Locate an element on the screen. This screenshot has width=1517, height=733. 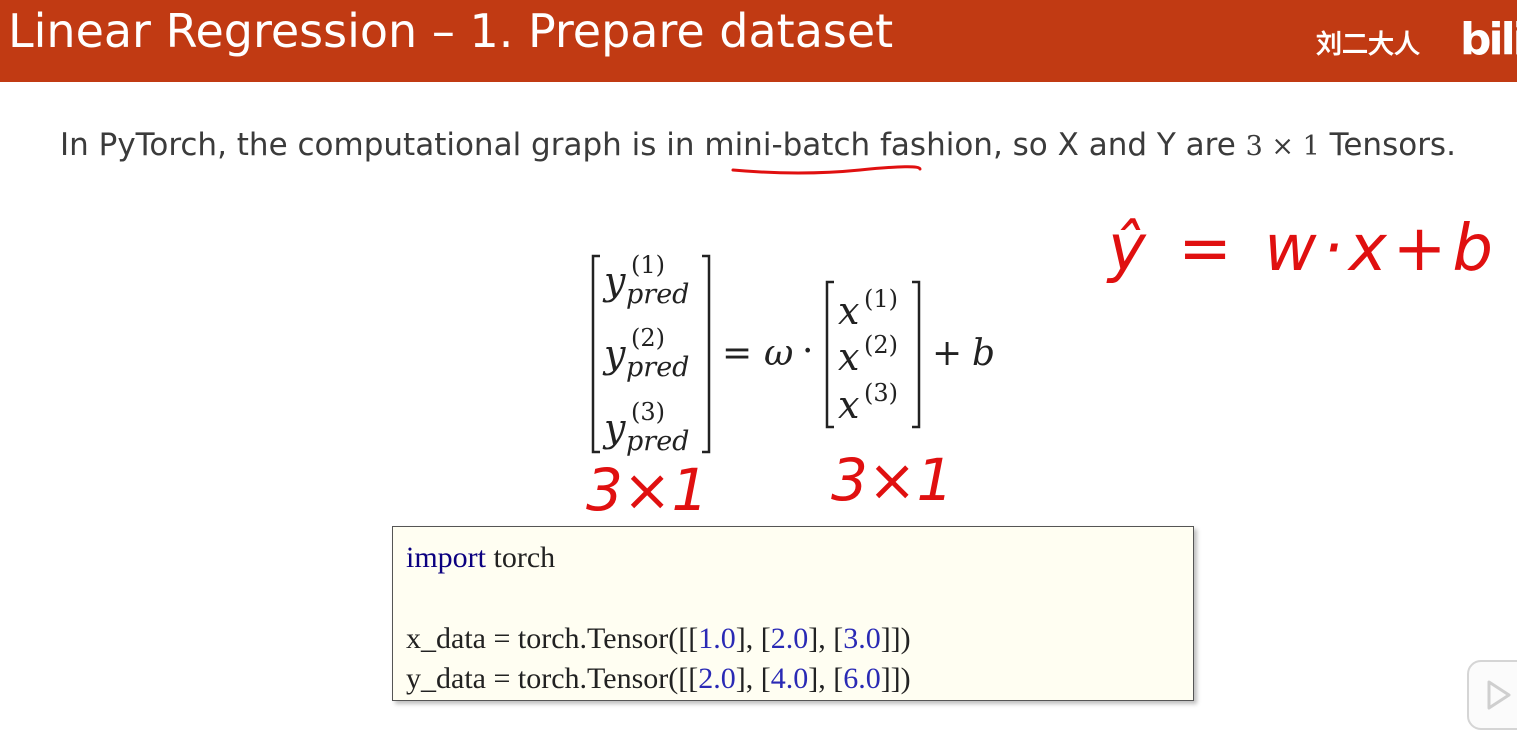
x-data-end: ]]) is located at coordinates (895, 638).